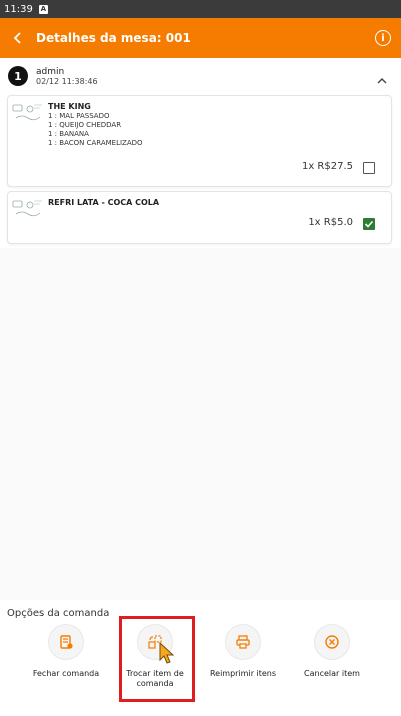 Image resolution: width=401 pixels, height=716 pixels. I want to click on chevron-up-icon, so click(382, 81).